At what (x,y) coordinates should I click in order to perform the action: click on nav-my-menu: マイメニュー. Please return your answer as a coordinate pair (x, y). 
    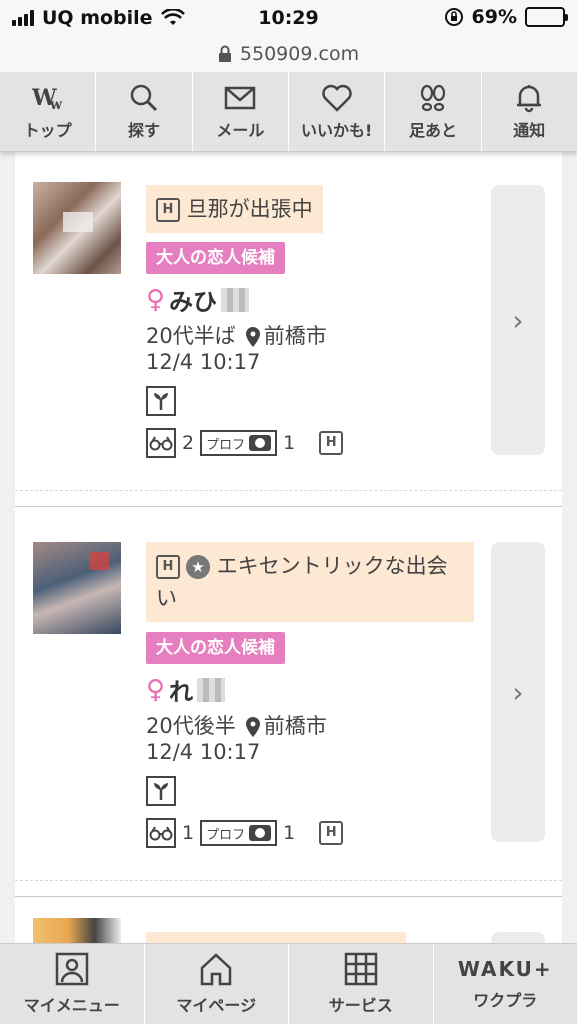
    Looking at the image, I should click on (72, 984).